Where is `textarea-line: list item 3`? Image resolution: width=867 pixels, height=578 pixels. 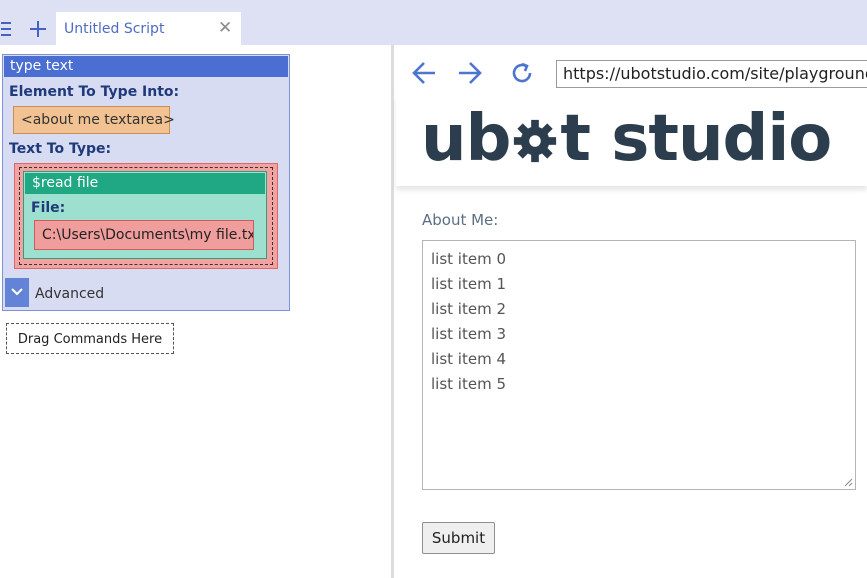 textarea-line: list item 3 is located at coordinates (468, 334).